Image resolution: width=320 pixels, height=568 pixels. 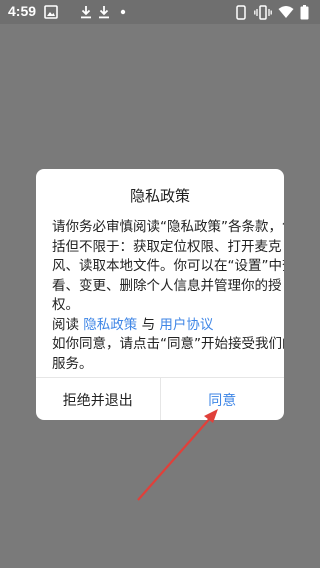 I want to click on annotation-arrow-icon, so click(x=177, y=455).